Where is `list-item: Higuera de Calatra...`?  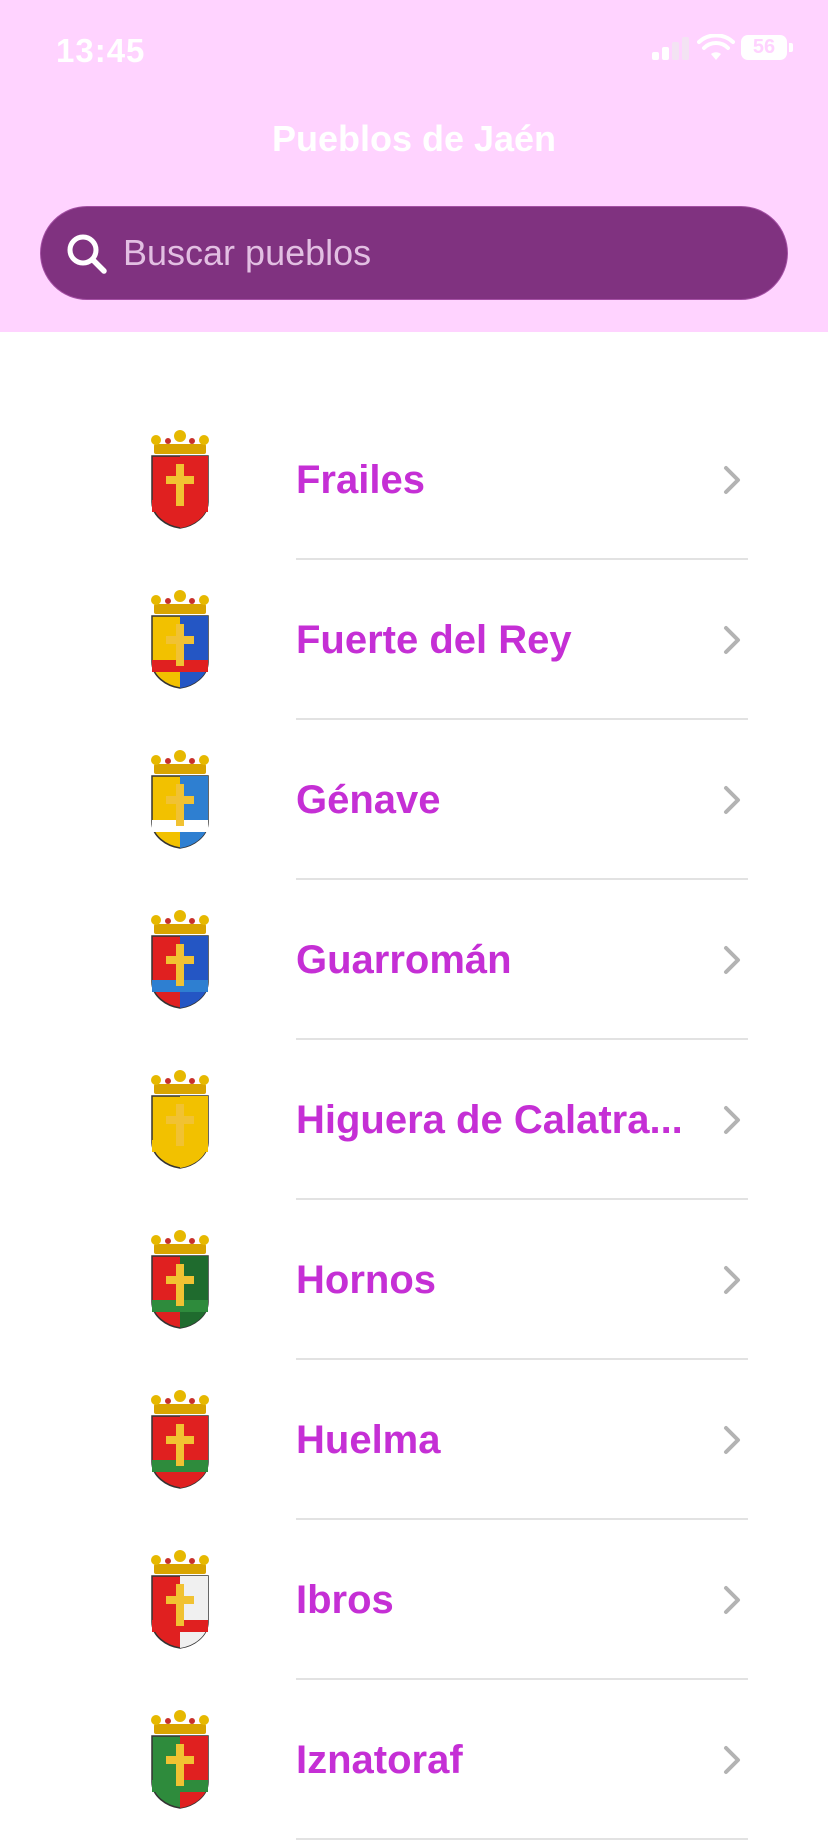
list-item: Higuera de Calatra... is located at coordinates (414, 1120).